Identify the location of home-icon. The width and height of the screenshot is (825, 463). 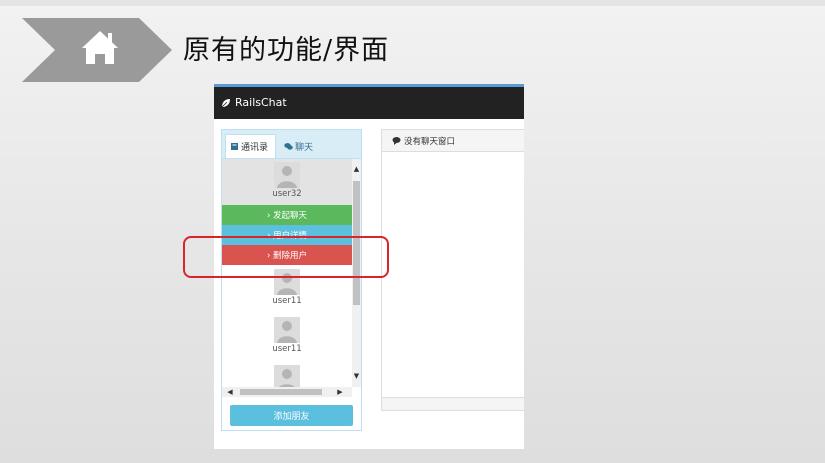
(100, 48).